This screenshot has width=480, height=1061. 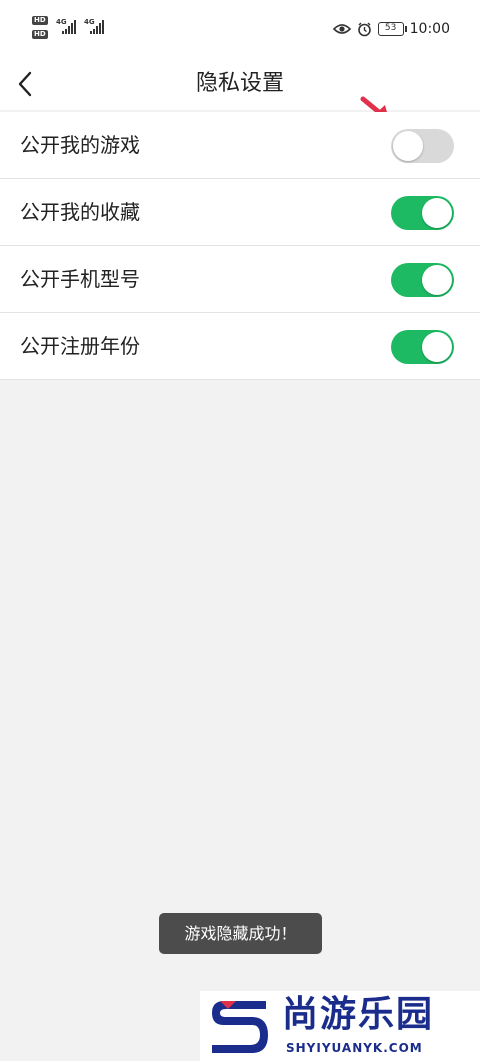 I want to click on toggle-public-register-year, so click(x=422, y=347).